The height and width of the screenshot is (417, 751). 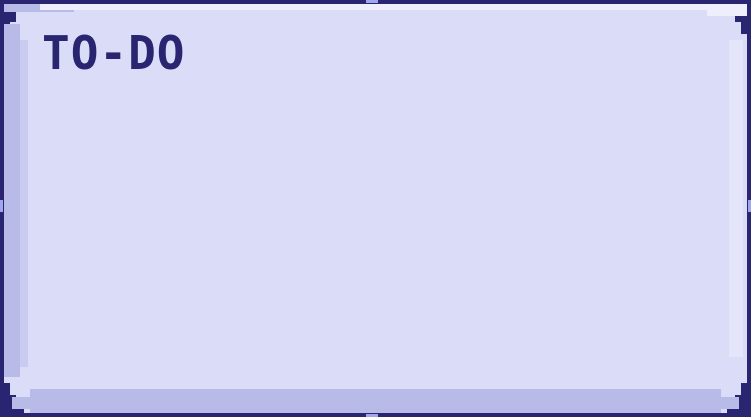 I want to click on left-inner-shade, so click(x=24, y=203).